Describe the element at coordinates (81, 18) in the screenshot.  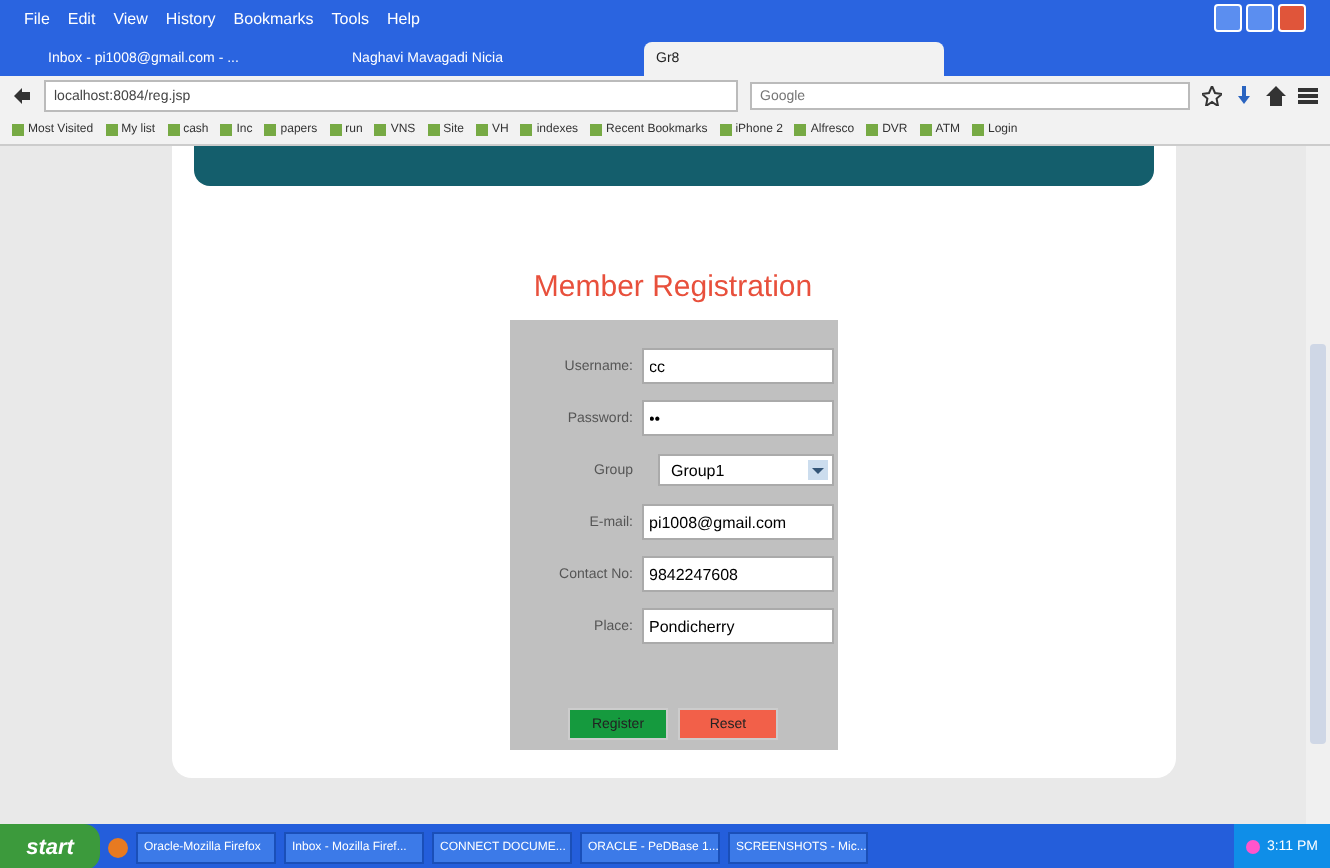
I see `menu-item: Edit` at that location.